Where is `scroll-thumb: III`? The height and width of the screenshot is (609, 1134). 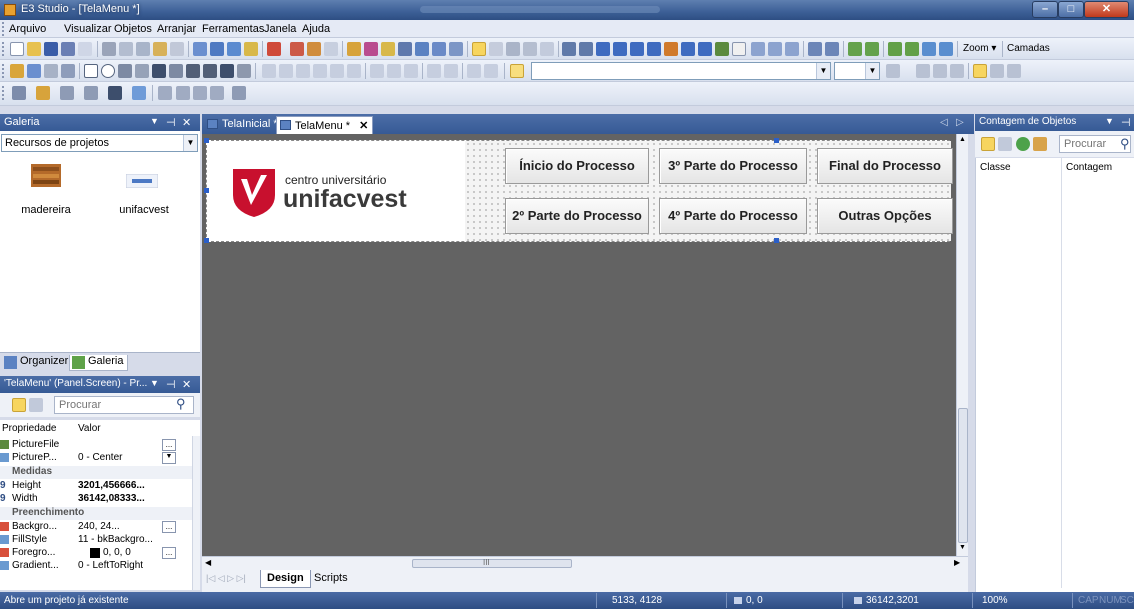
scroll-thumb: III is located at coordinates (492, 563).